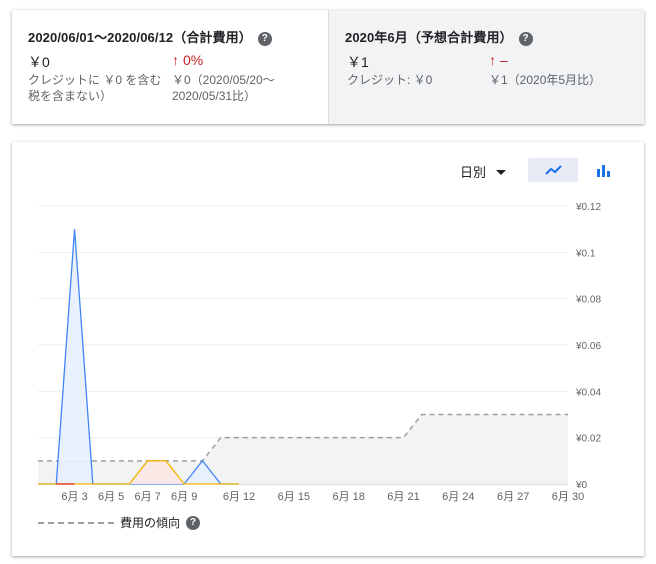  What do you see at coordinates (348, 497) in the screenshot?
I see `x-tick-label: 6月 18` at bounding box center [348, 497].